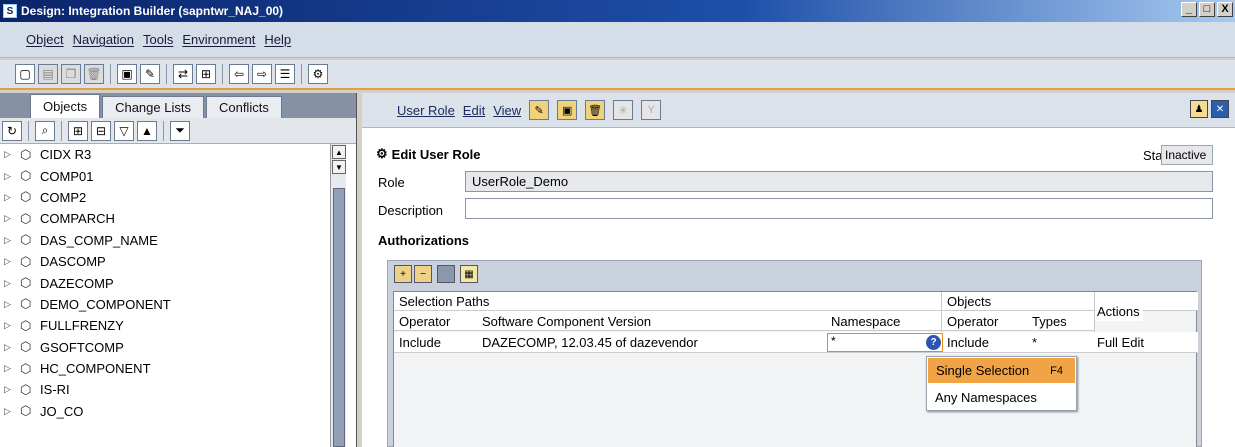 Image resolution: width=1235 pixels, height=447 pixels. I want to click on tree-item: ▷ ⬡ CIDX R3, so click(165, 154).